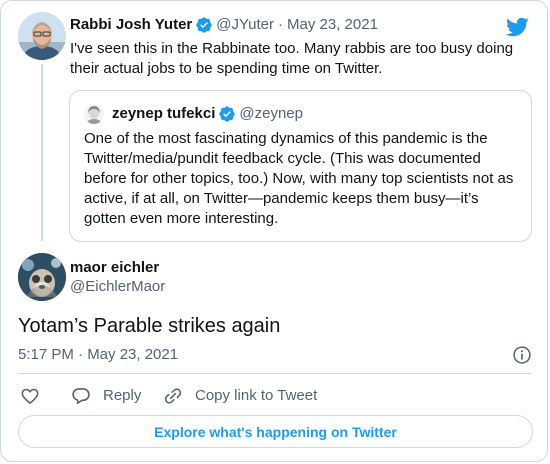 The image size is (550, 464). I want to click on parent-author-handle: @JYuter, so click(245, 25).